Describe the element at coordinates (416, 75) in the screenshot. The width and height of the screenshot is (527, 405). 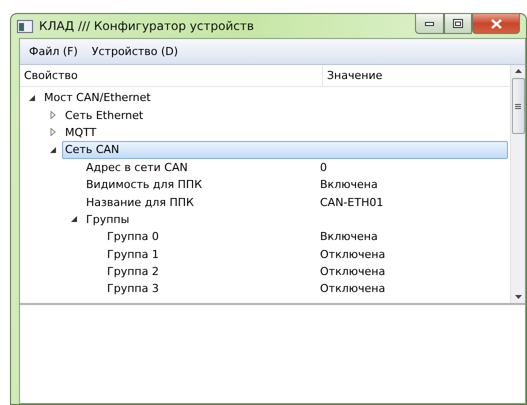
I see `column-header: Значение` at that location.